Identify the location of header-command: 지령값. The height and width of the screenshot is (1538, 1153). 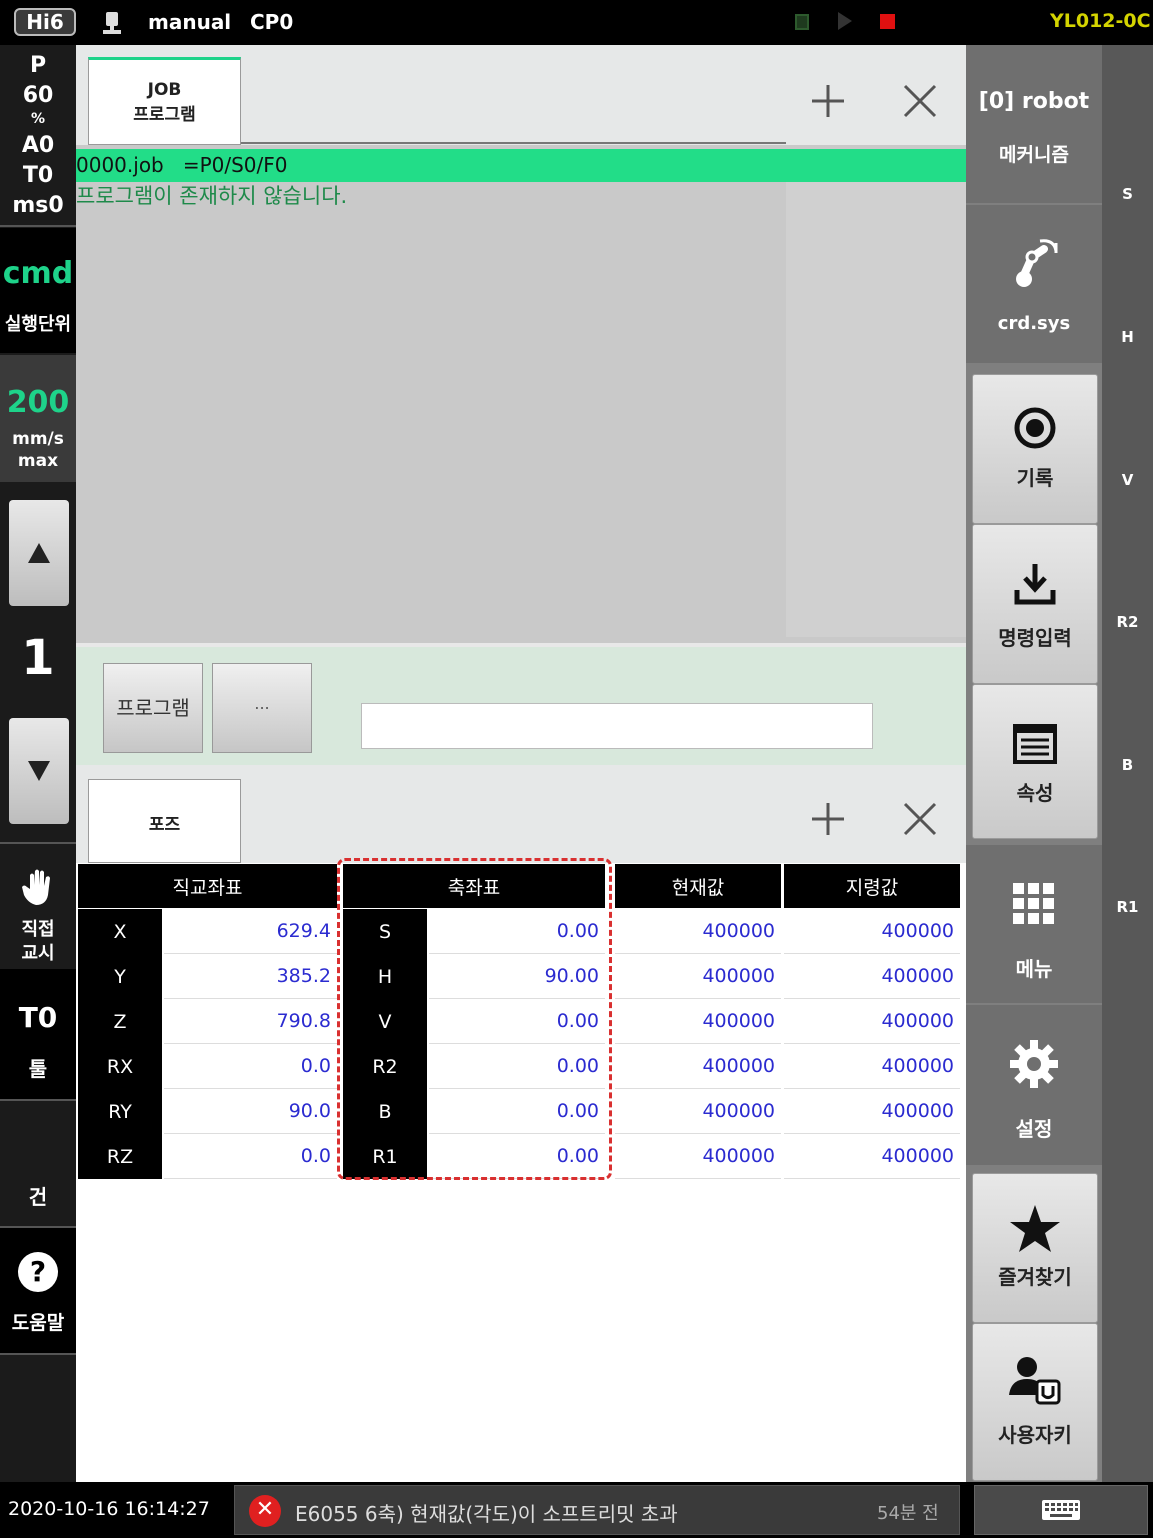
(872, 886).